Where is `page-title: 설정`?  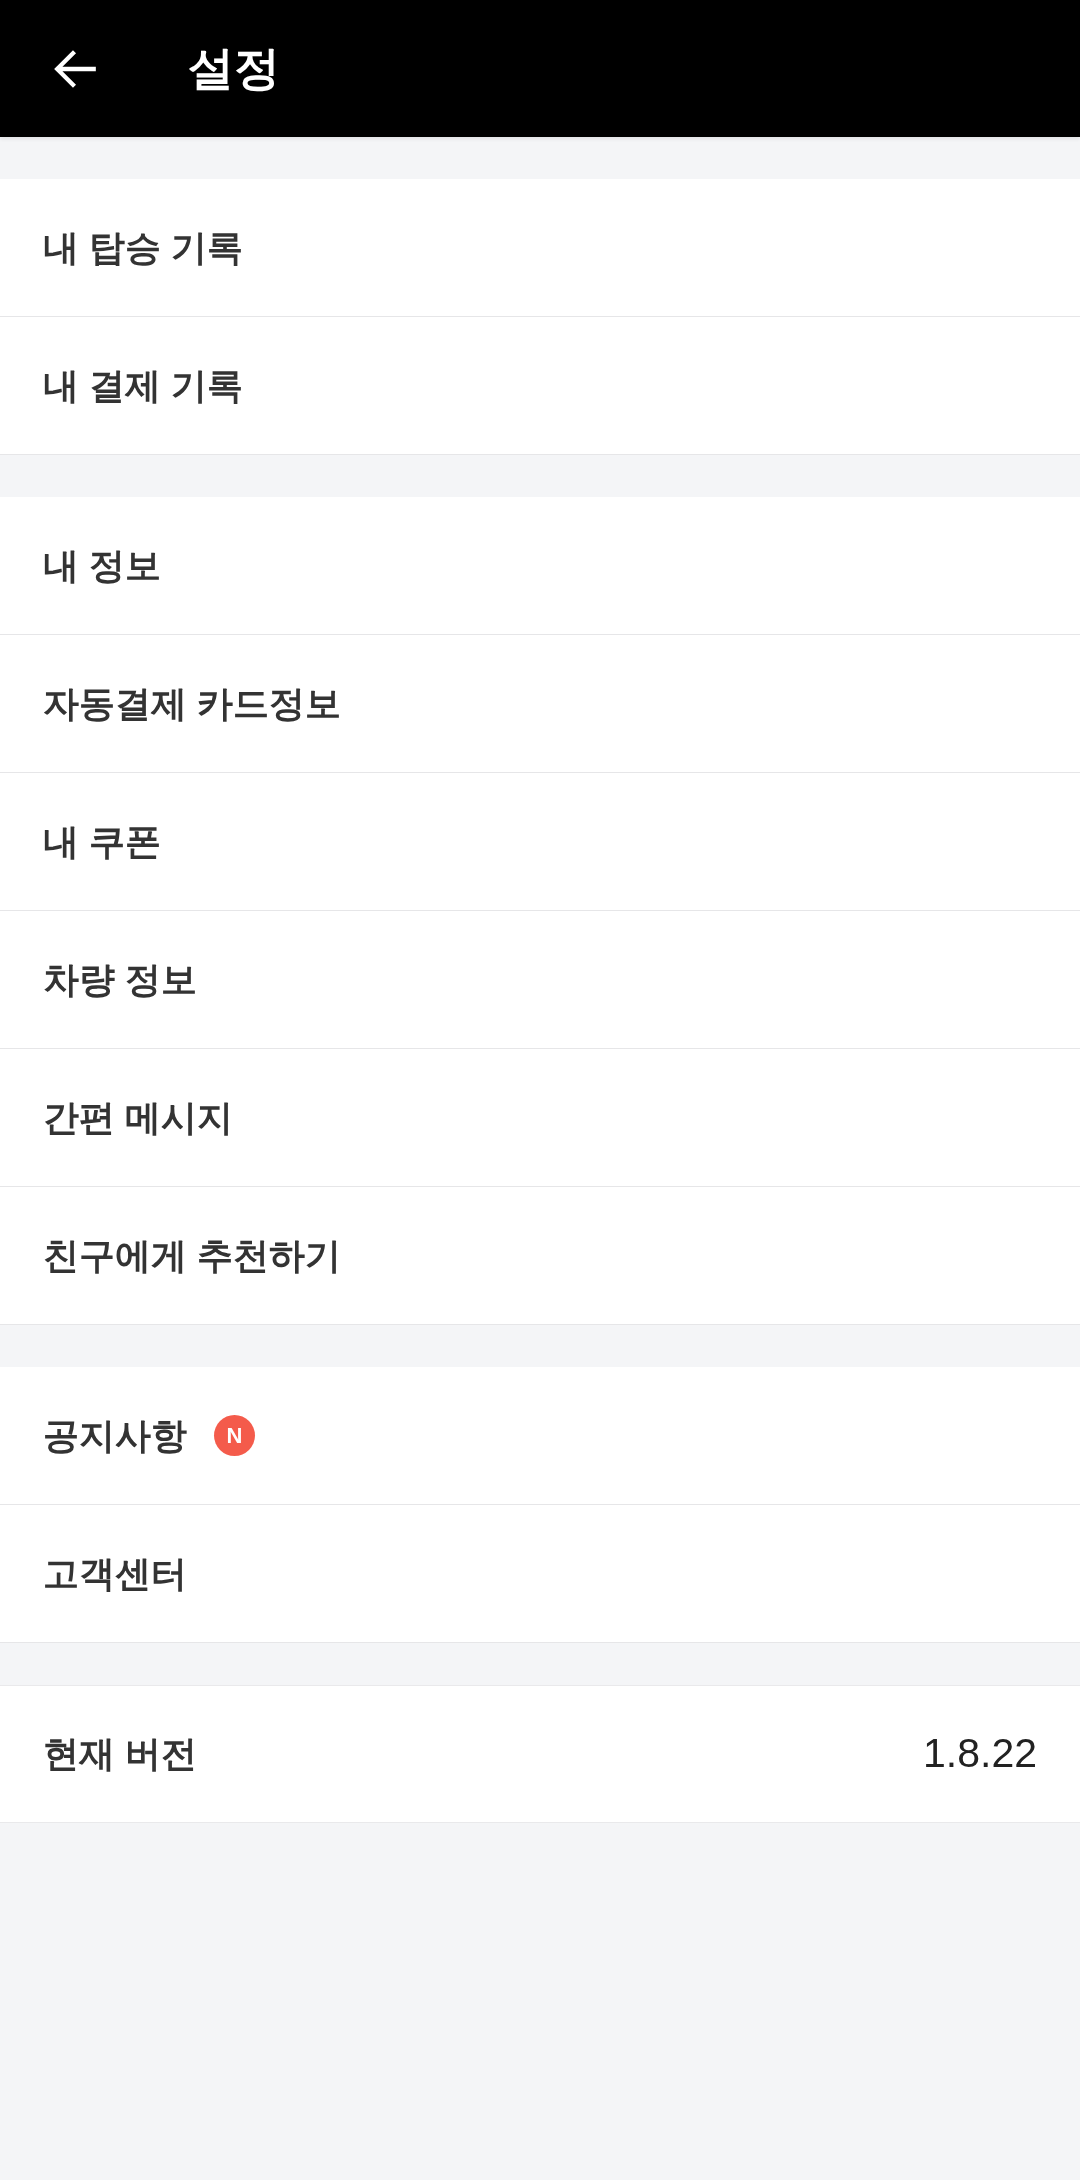
page-title: 설정 is located at coordinates (234, 68).